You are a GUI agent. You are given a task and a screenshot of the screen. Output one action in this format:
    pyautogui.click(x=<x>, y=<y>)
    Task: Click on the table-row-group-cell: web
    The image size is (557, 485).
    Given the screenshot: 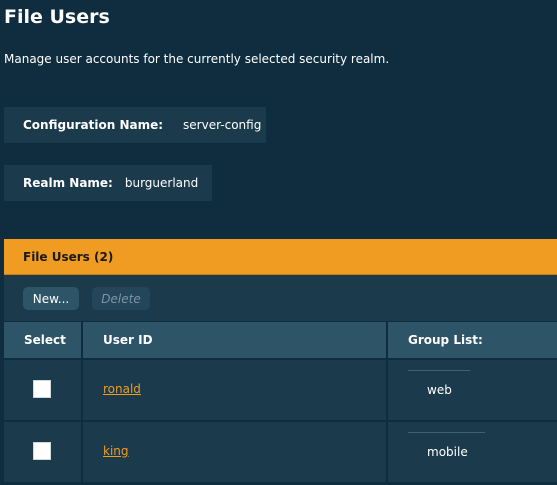 What is the action you would take?
    pyautogui.click(x=472, y=390)
    